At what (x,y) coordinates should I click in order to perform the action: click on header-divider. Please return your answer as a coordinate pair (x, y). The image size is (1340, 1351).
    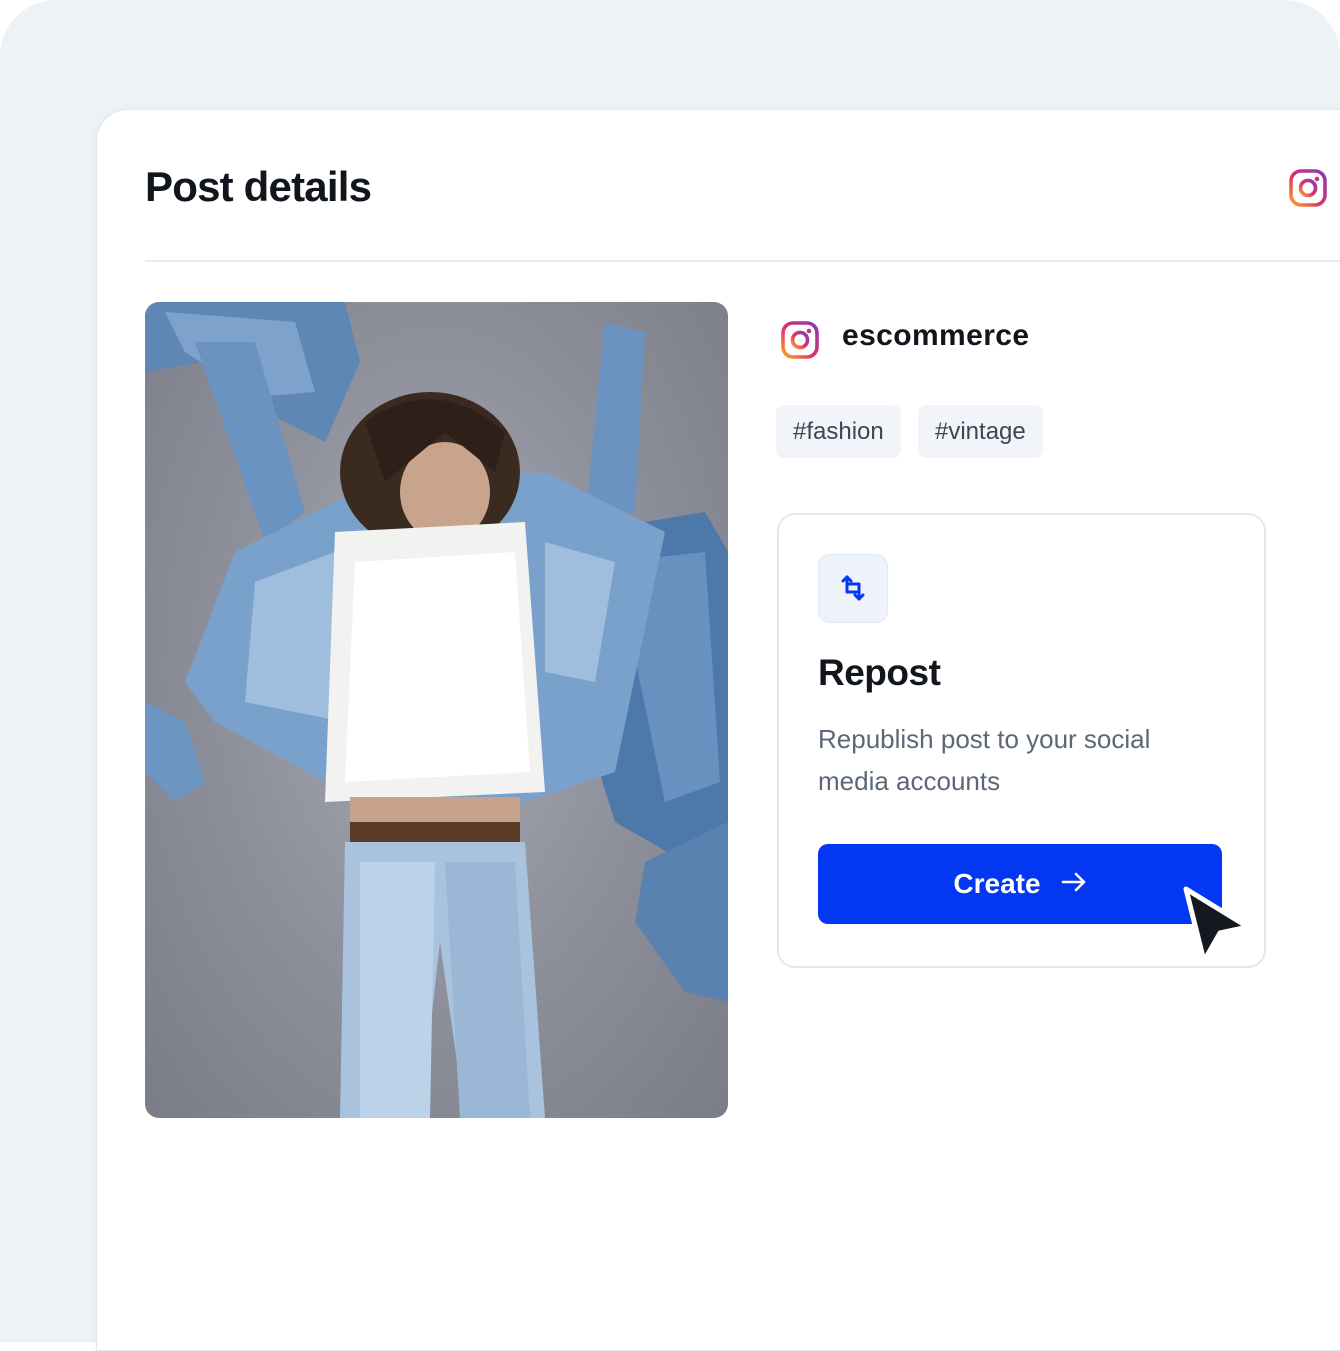
    Looking at the image, I should click on (742, 261).